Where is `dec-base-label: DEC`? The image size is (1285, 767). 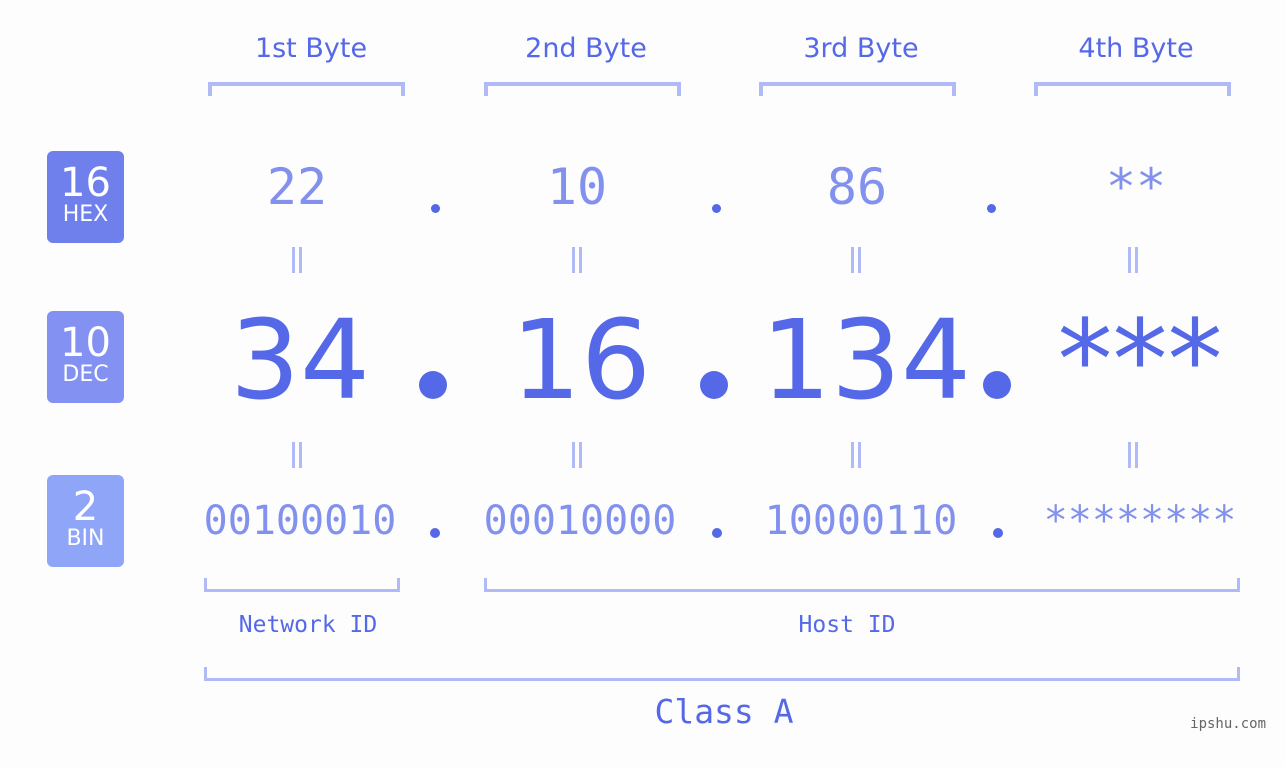
dec-base-label: DEC is located at coordinates (85, 374).